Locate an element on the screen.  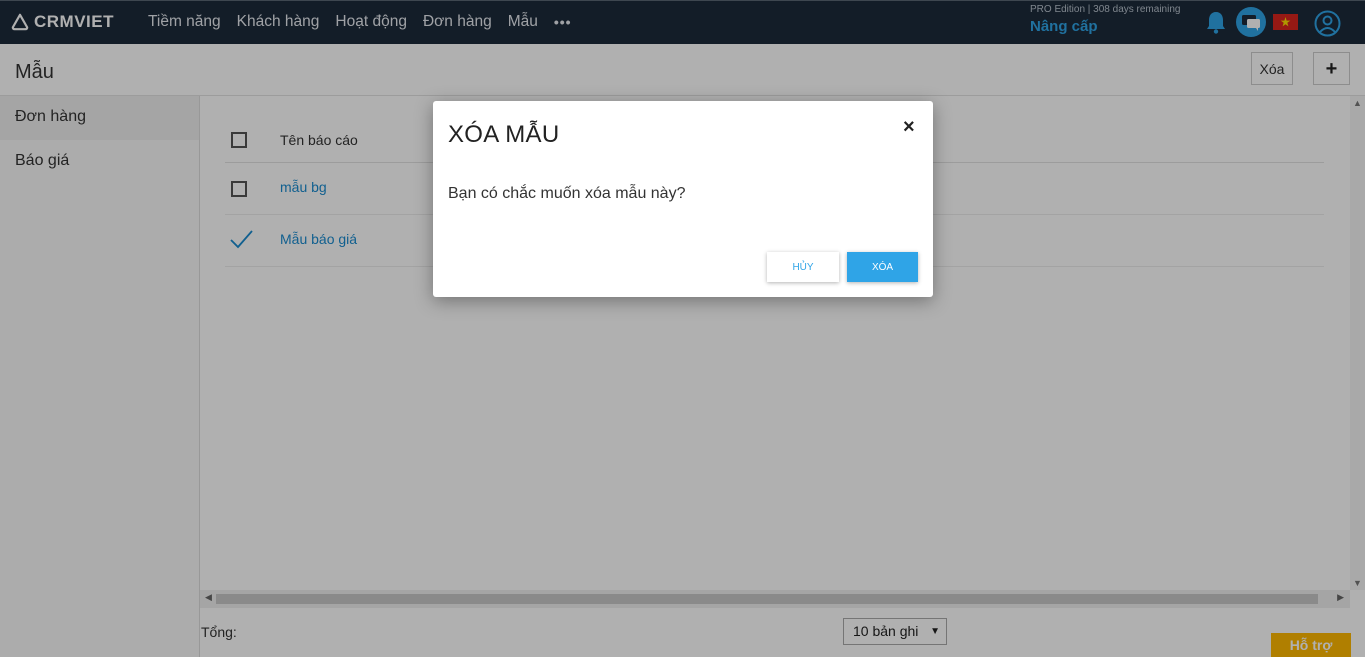
cancel-button: HỦY is located at coordinates (803, 267).